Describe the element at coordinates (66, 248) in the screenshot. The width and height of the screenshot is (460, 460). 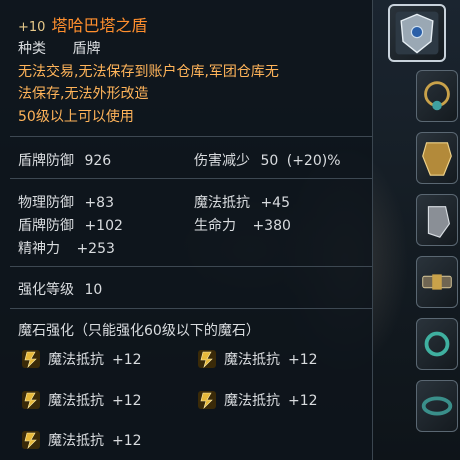
I see `bonus-spirit: 精神力 +253` at that location.